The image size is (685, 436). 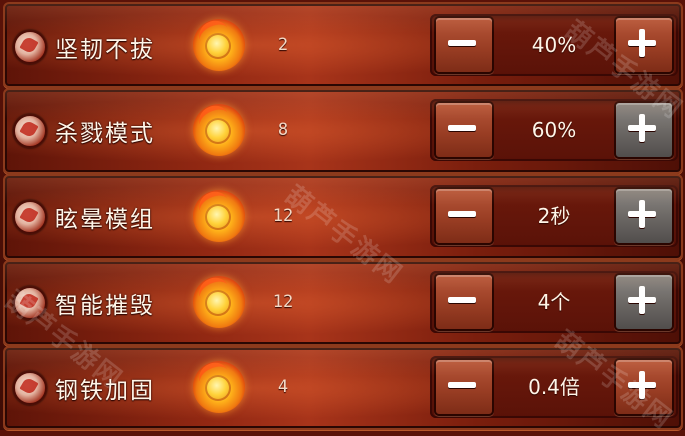 I want to click on level-control: 2秒, so click(x=554, y=216).